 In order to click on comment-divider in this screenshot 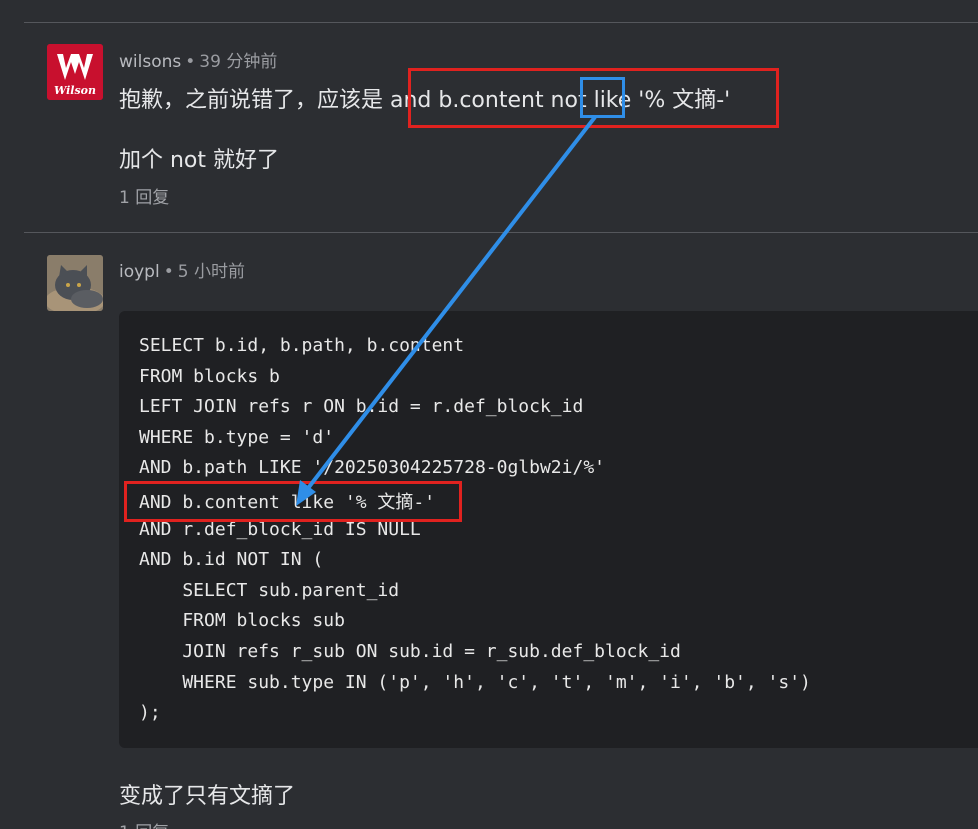, I will do `click(501, 232)`.